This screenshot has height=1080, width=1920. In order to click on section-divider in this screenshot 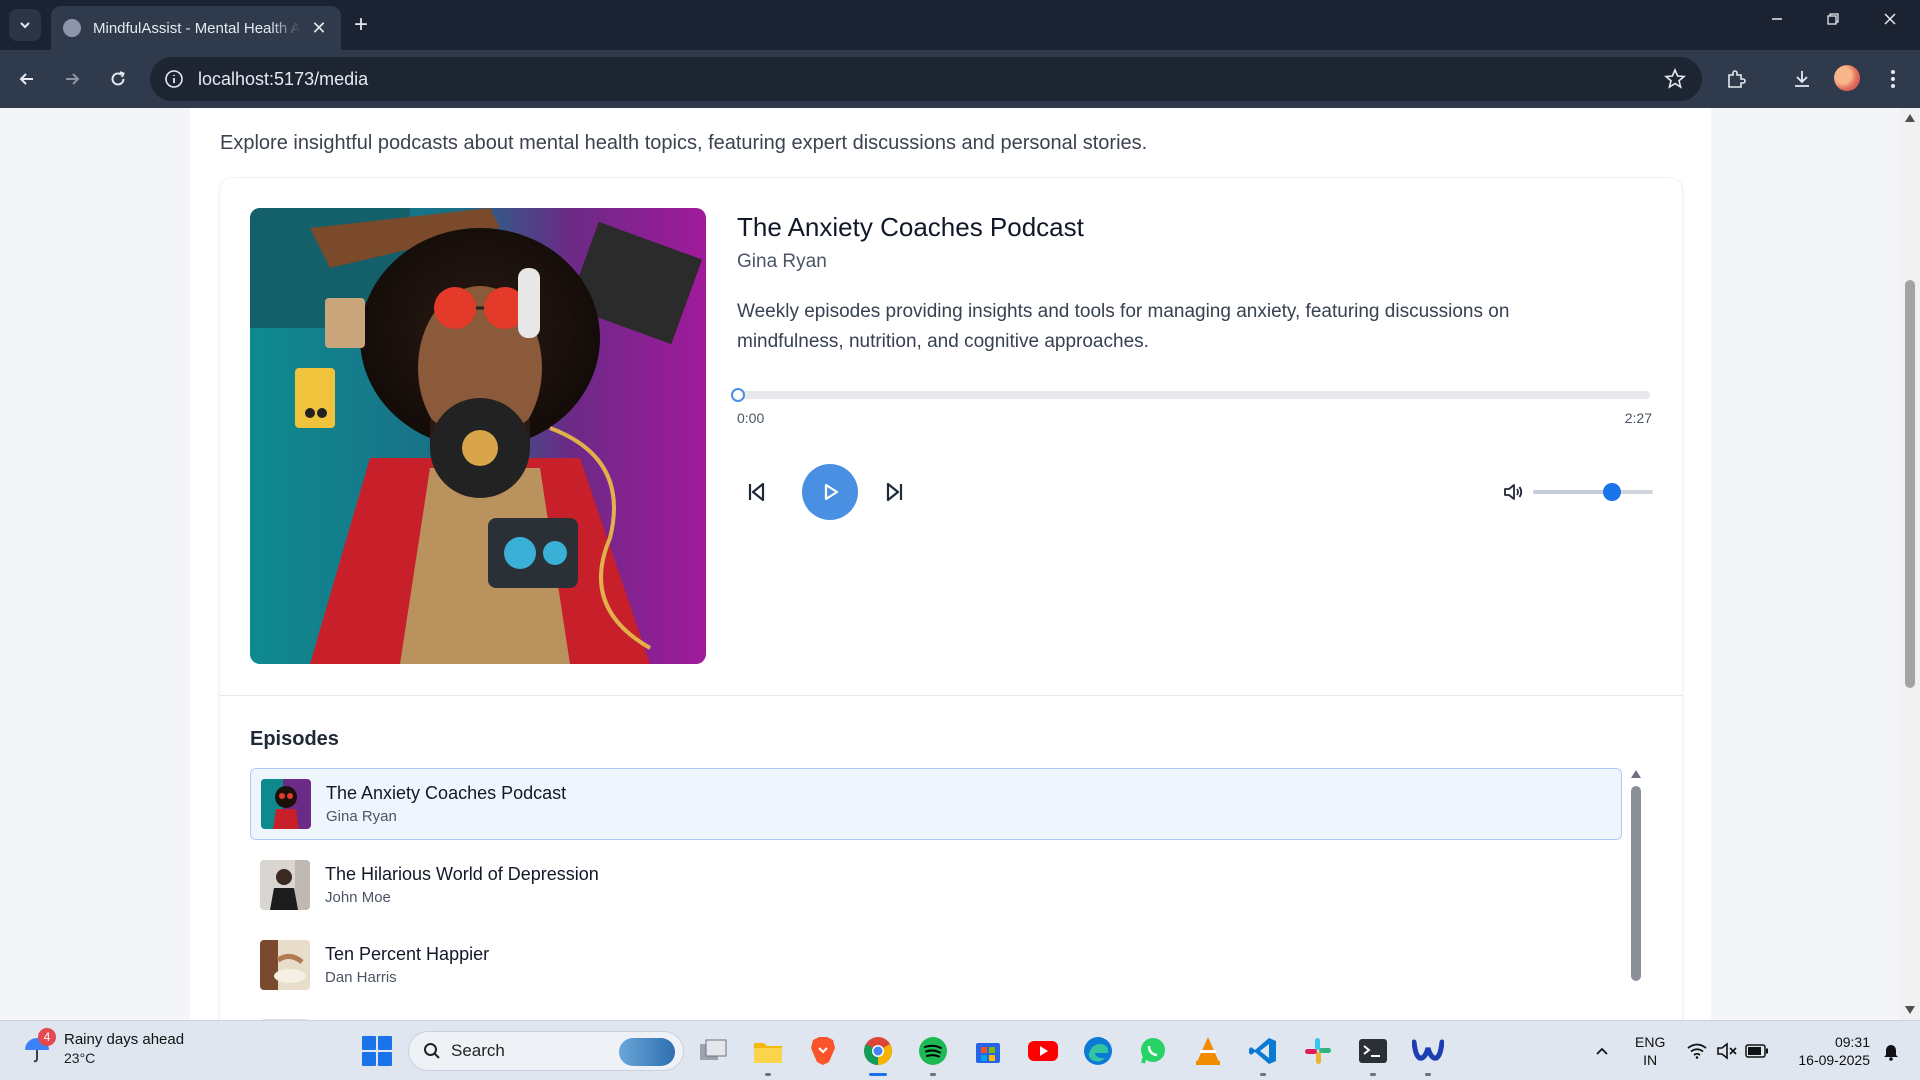, I will do `click(951, 695)`.